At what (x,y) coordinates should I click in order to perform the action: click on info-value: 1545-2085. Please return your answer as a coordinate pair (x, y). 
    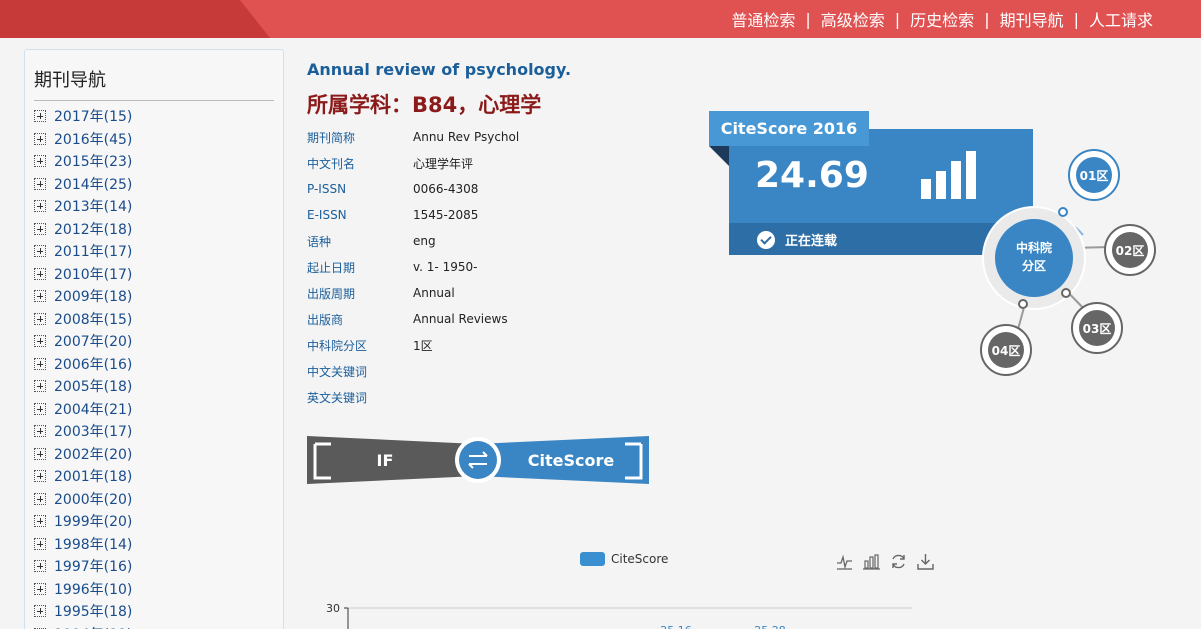
    Looking at the image, I should click on (446, 215).